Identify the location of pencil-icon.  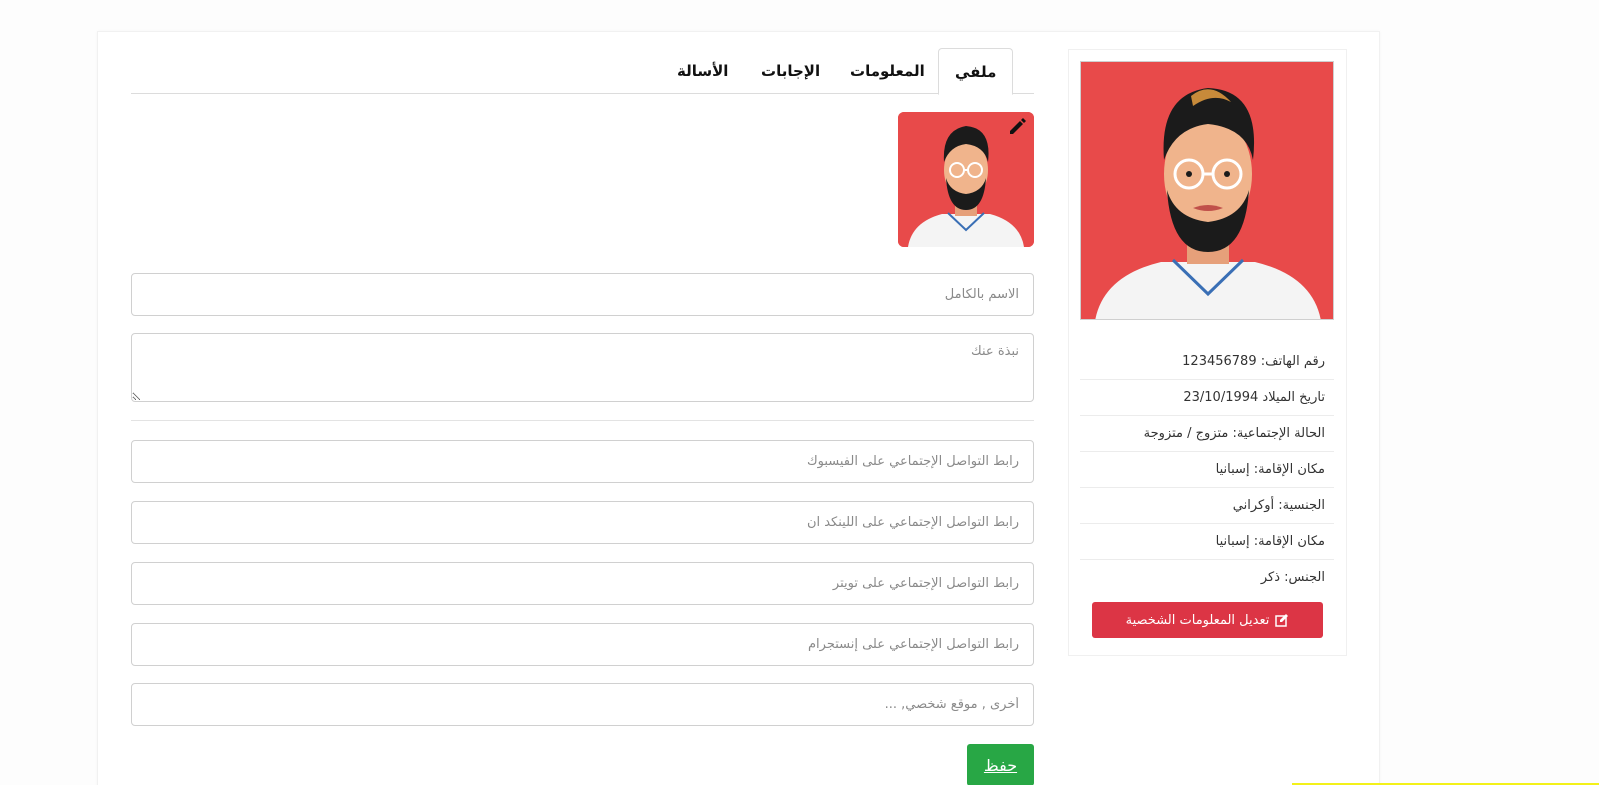
(1018, 126).